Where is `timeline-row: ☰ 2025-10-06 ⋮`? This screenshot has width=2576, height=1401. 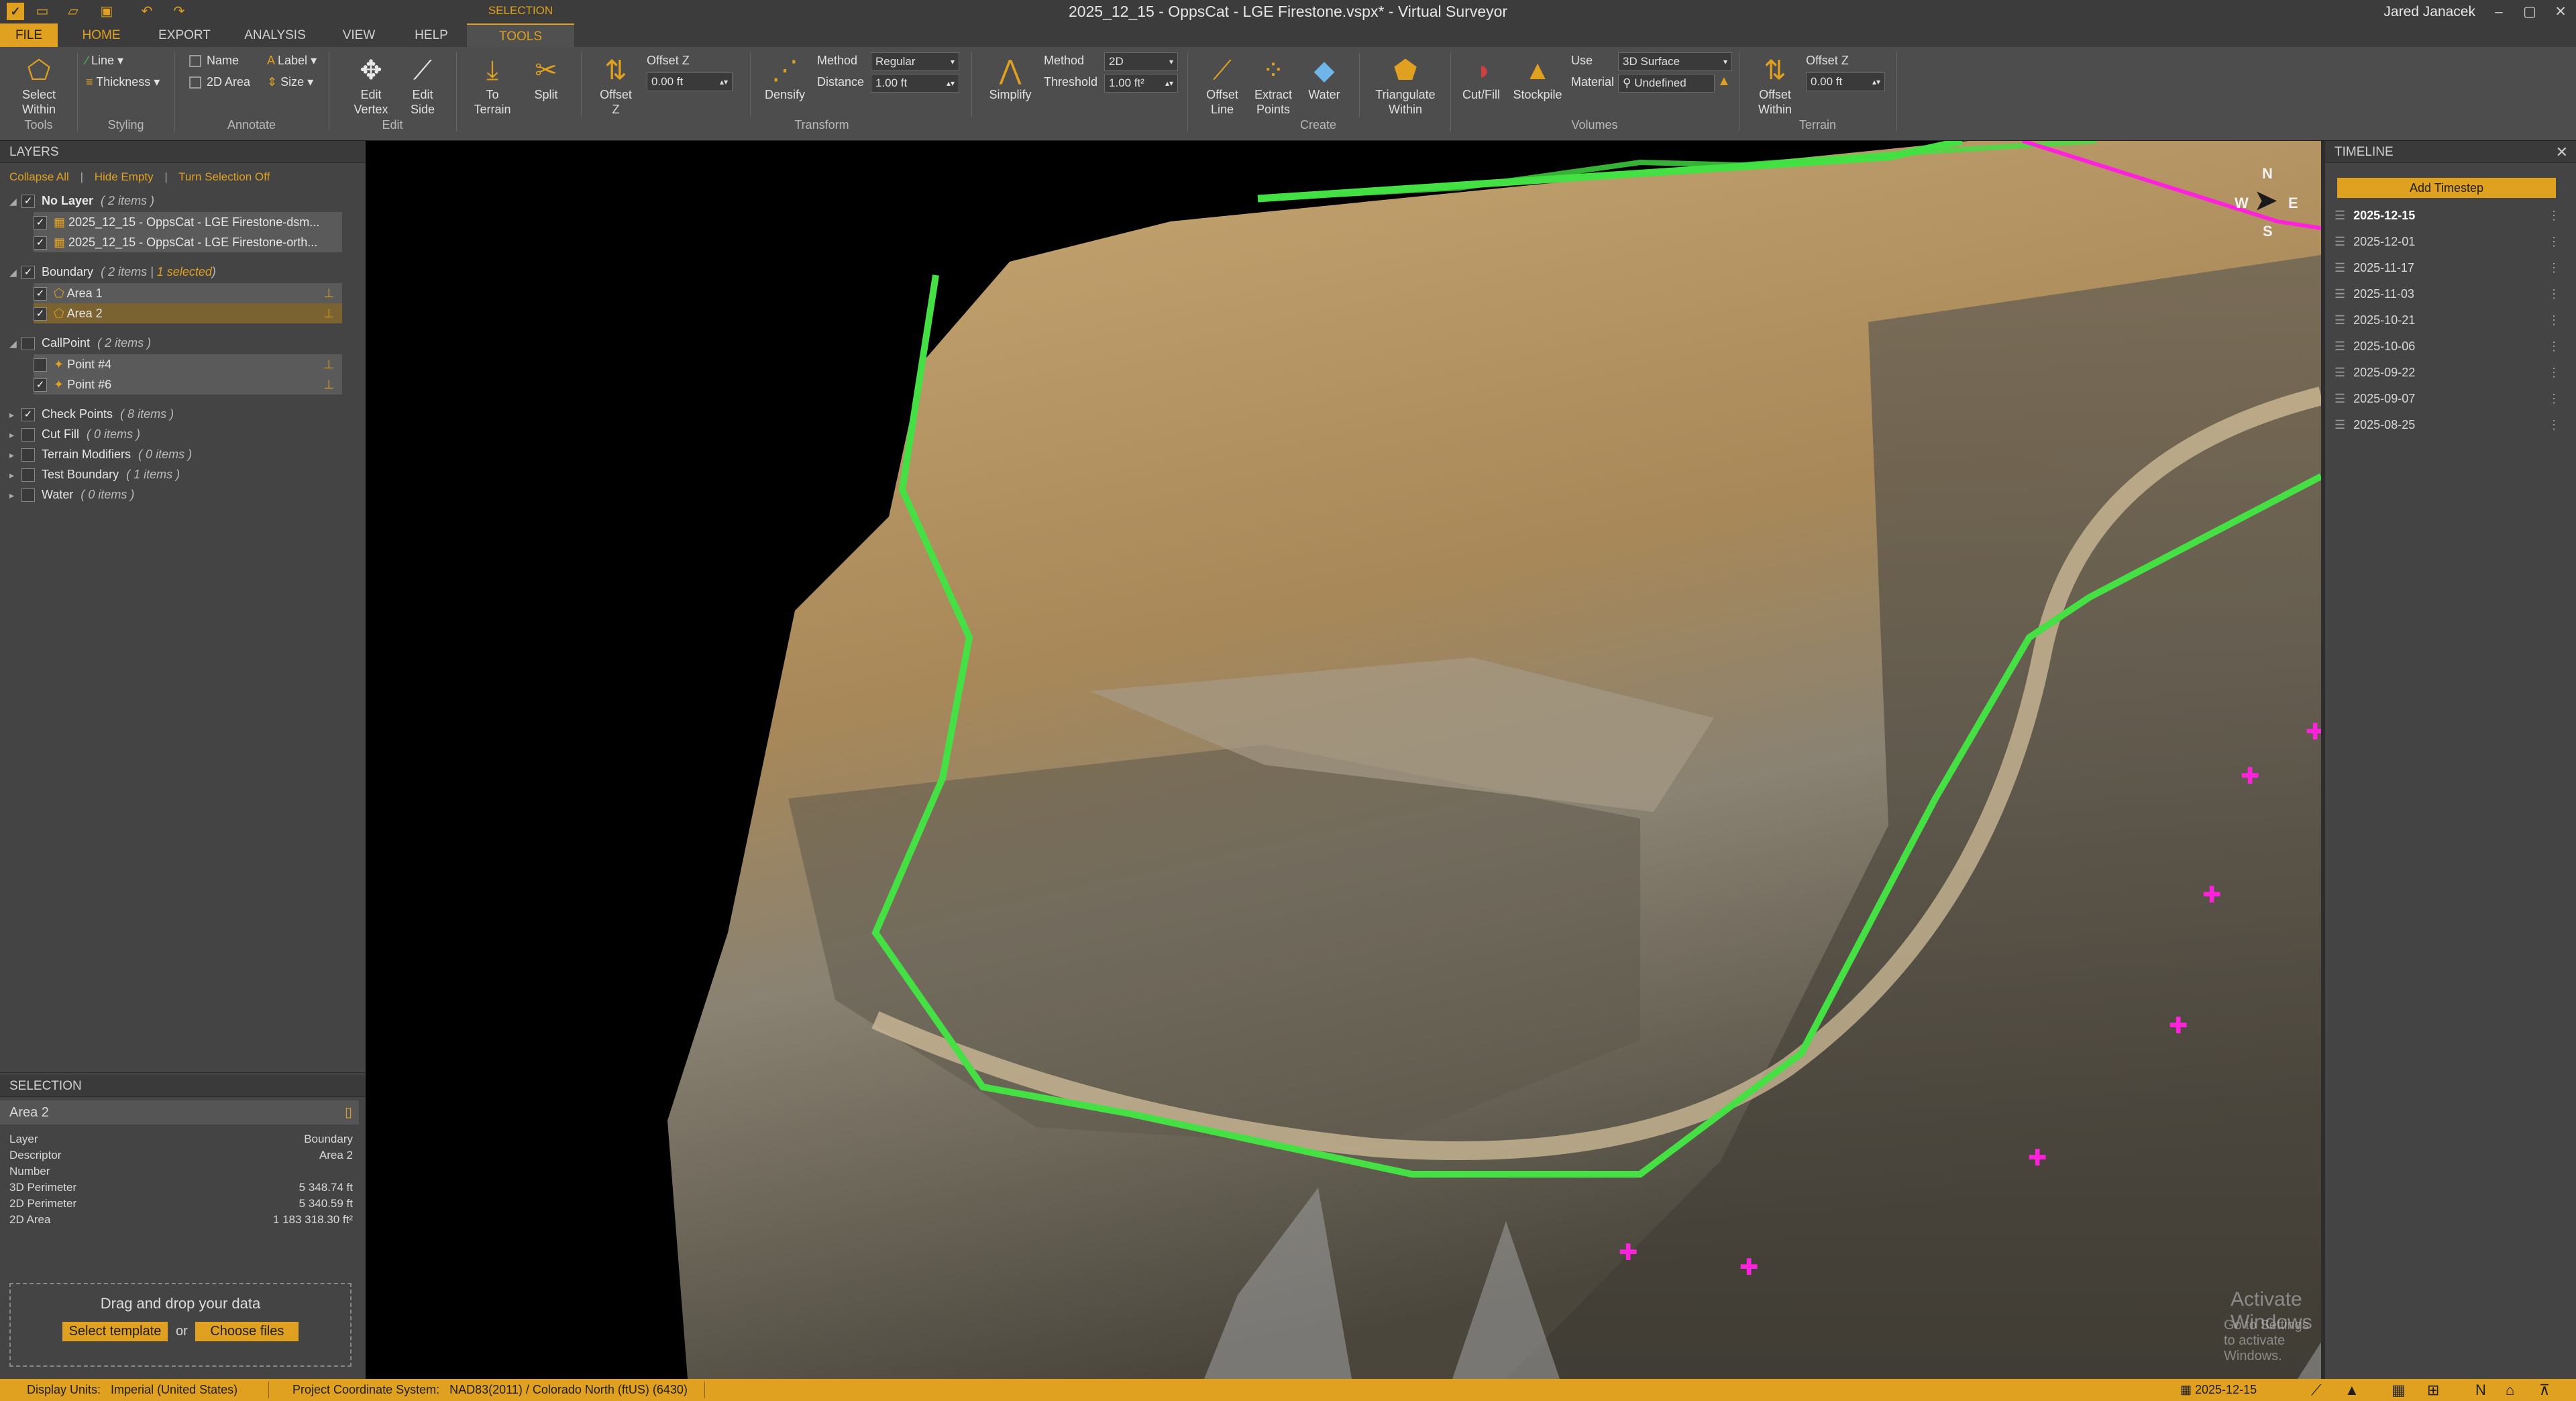 timeline-row: ☰ 2025-10-06 ⋮ is located at coordinates (2450, 346).